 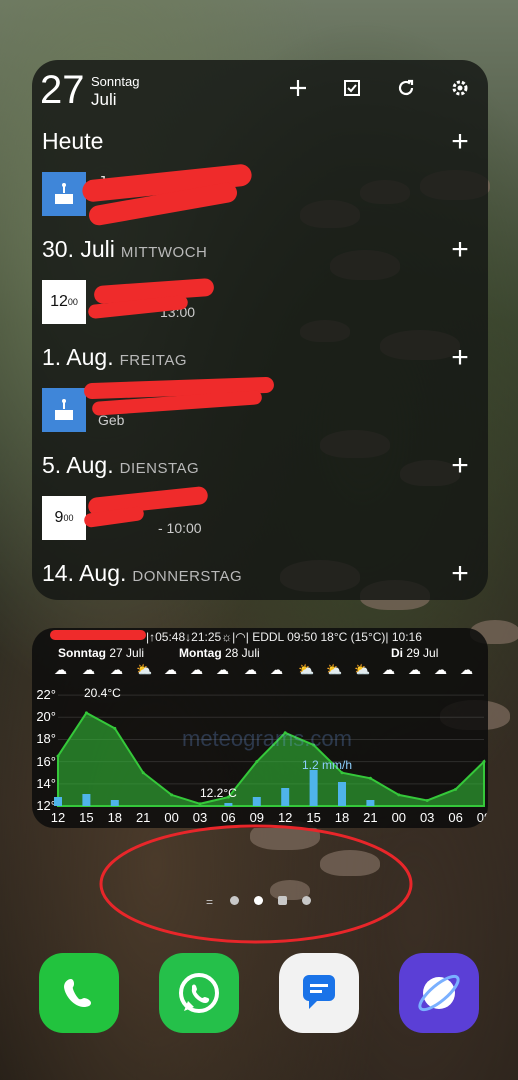 I want to click on min-temp-label: 12.2°C, so click(x=218, y=793).